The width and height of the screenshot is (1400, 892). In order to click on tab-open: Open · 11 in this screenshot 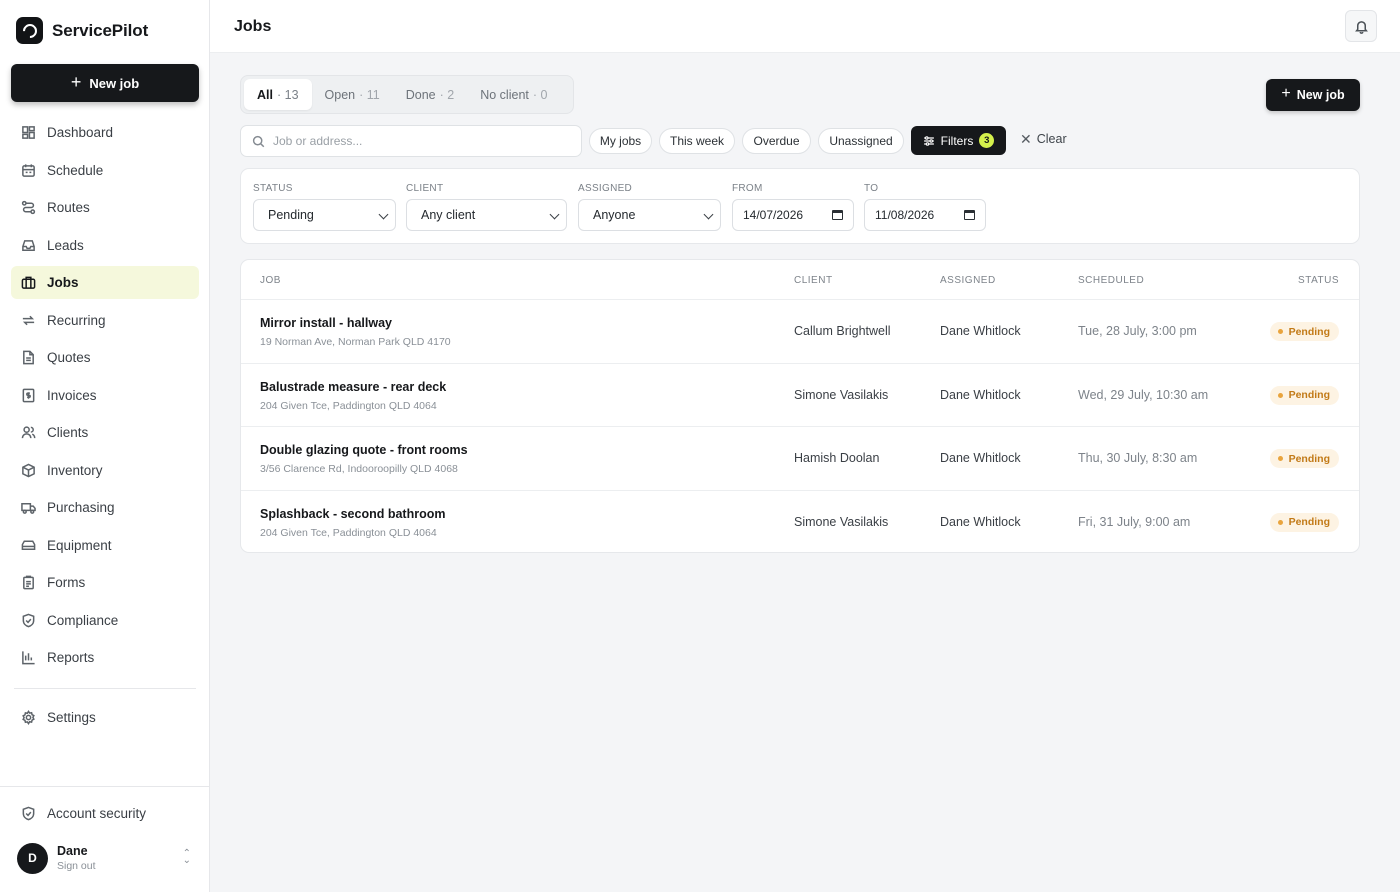, I will do `click(352, 94)`.